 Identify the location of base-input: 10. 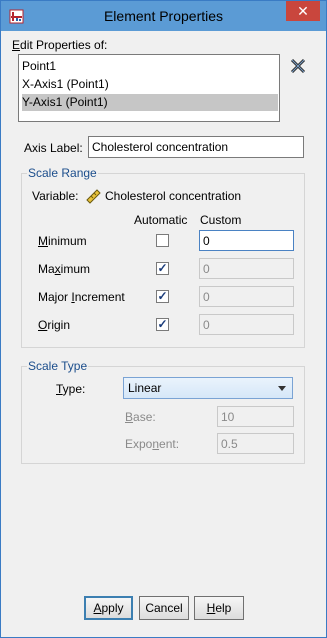
(255, 416).